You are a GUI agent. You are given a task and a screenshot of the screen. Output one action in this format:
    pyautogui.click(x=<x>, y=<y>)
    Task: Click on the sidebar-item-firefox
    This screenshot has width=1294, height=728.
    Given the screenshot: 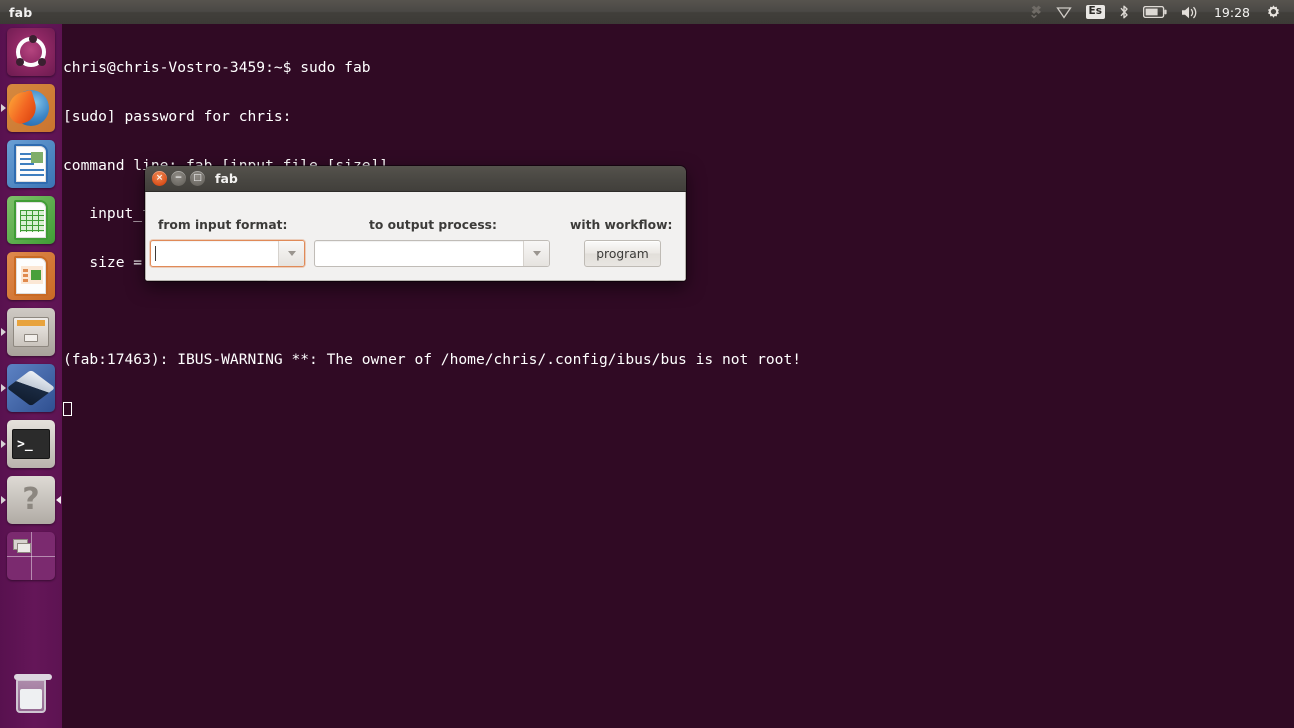 What is the action you would take?
    pyautogui.click(x=31, y=108)
    